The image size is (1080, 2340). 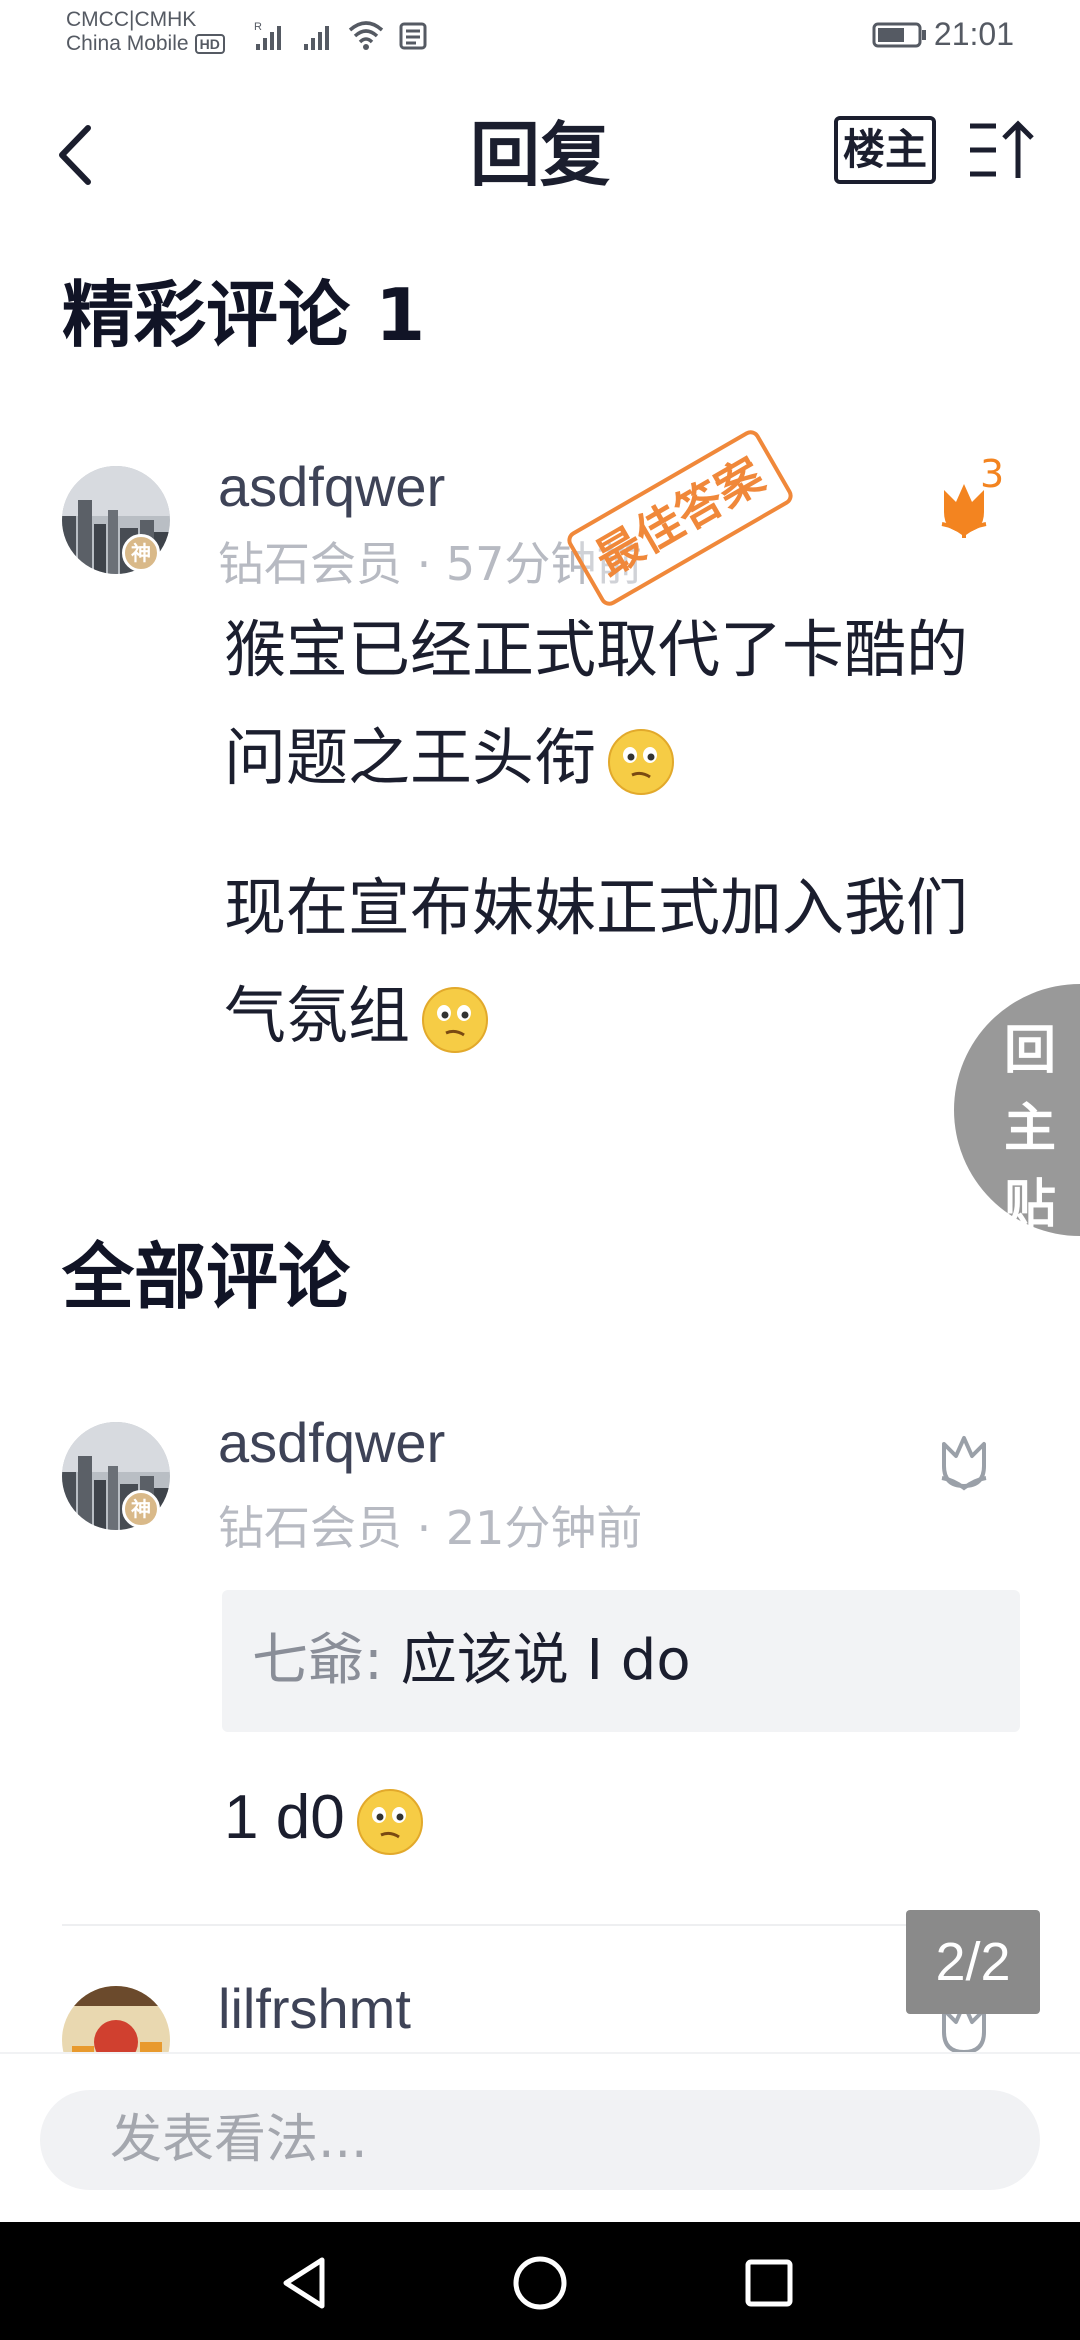 I want to click on quote-text: 应该说 I do, so click(x=545, y=1660).